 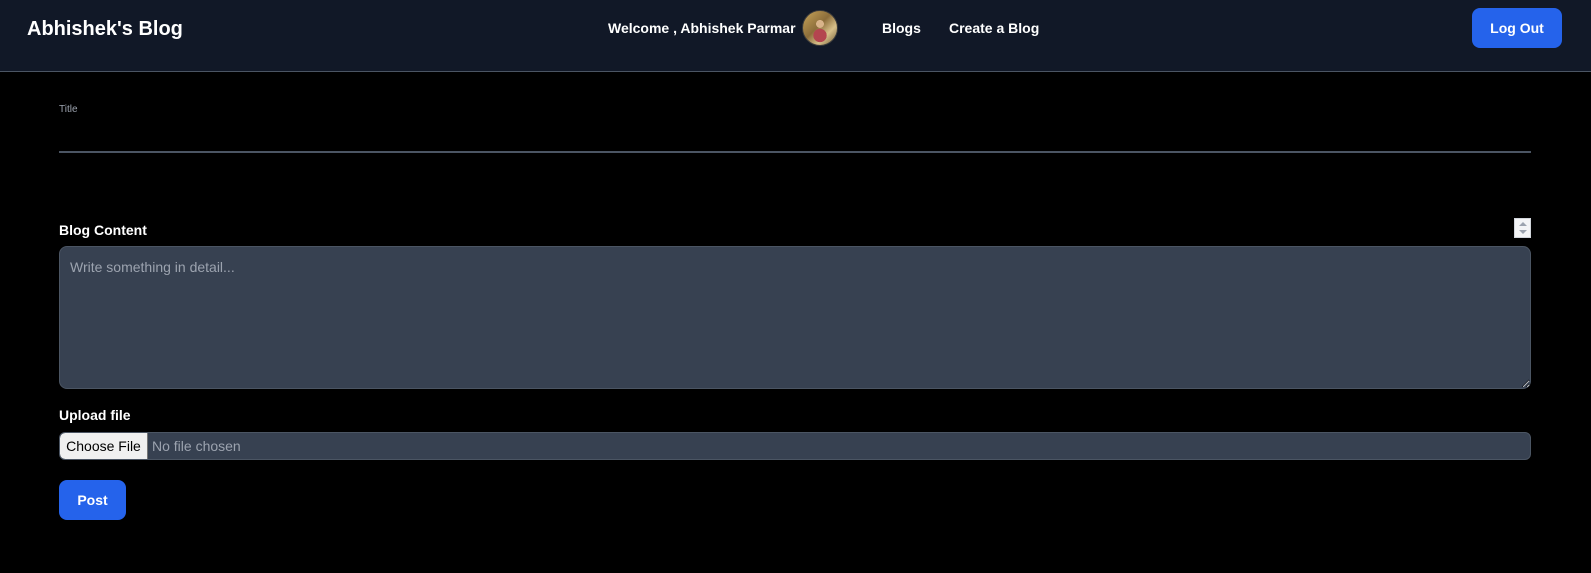 I want to click on chevron-down-icon, so click(x=1523, y=232).